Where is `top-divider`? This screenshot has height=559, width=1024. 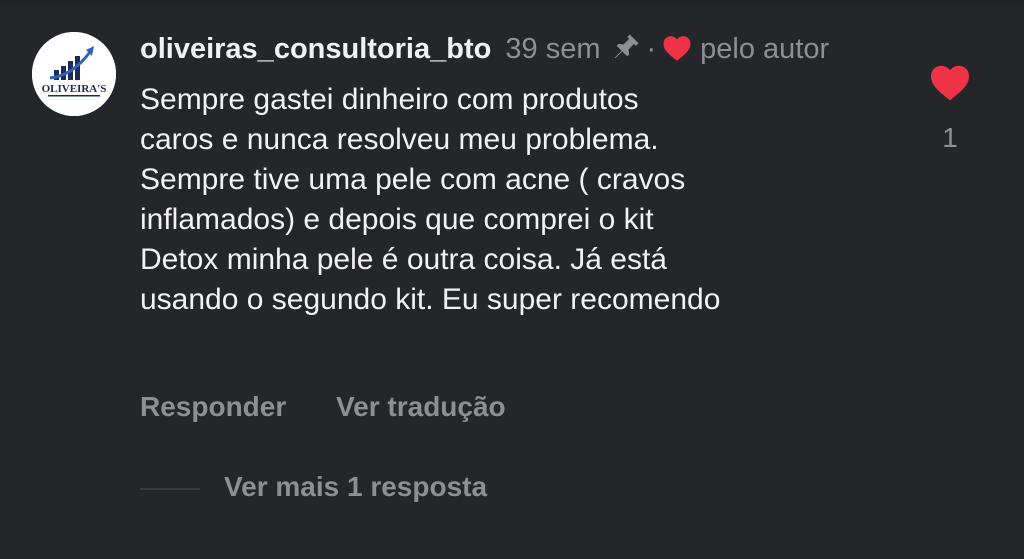 top-divider is located at coordinates (512, 2).